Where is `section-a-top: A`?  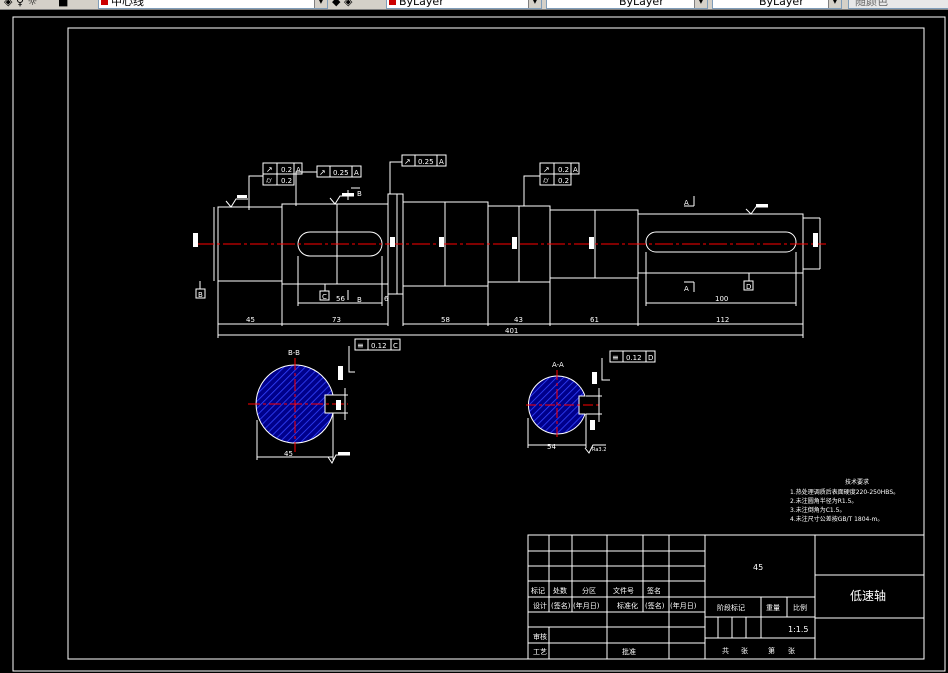
section-a-top: A is located at coordinates (686, 203).